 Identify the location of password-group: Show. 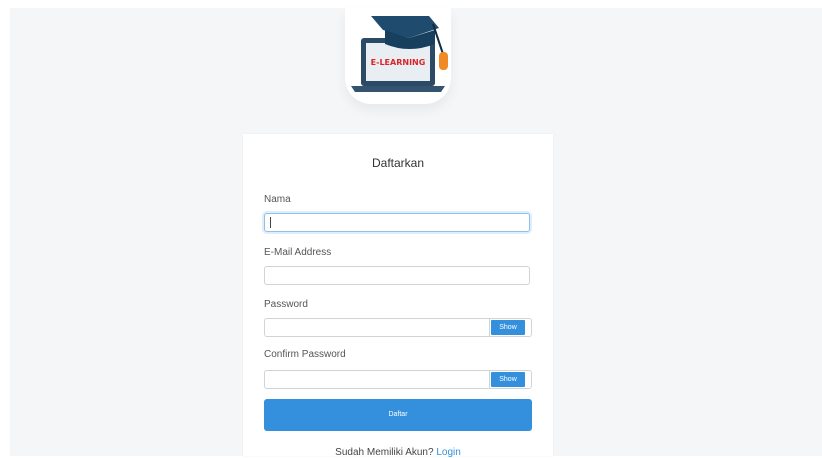
(398, 327).